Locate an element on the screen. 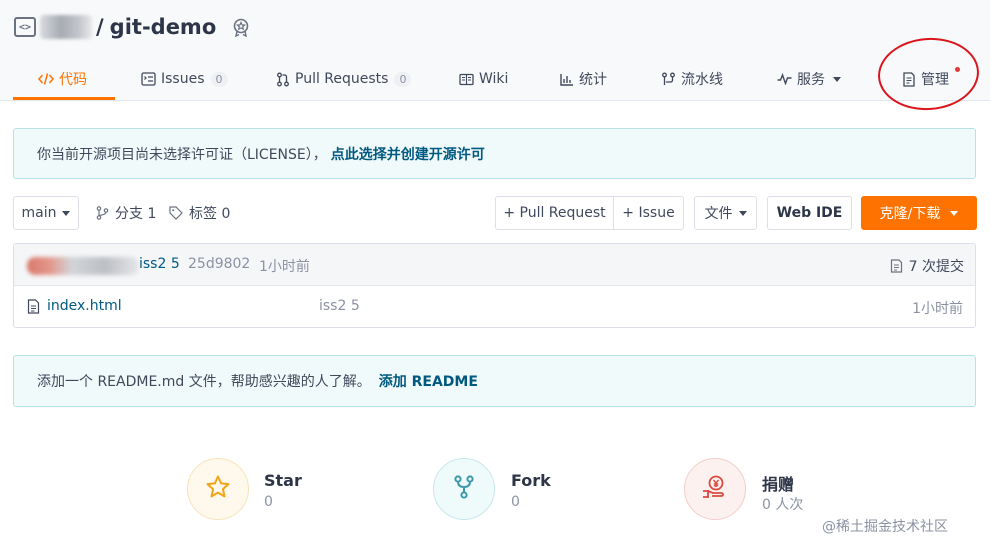 This screenshot has height=542, width=990. branches-label: 分支 1 is located at coordinates (136, 214).